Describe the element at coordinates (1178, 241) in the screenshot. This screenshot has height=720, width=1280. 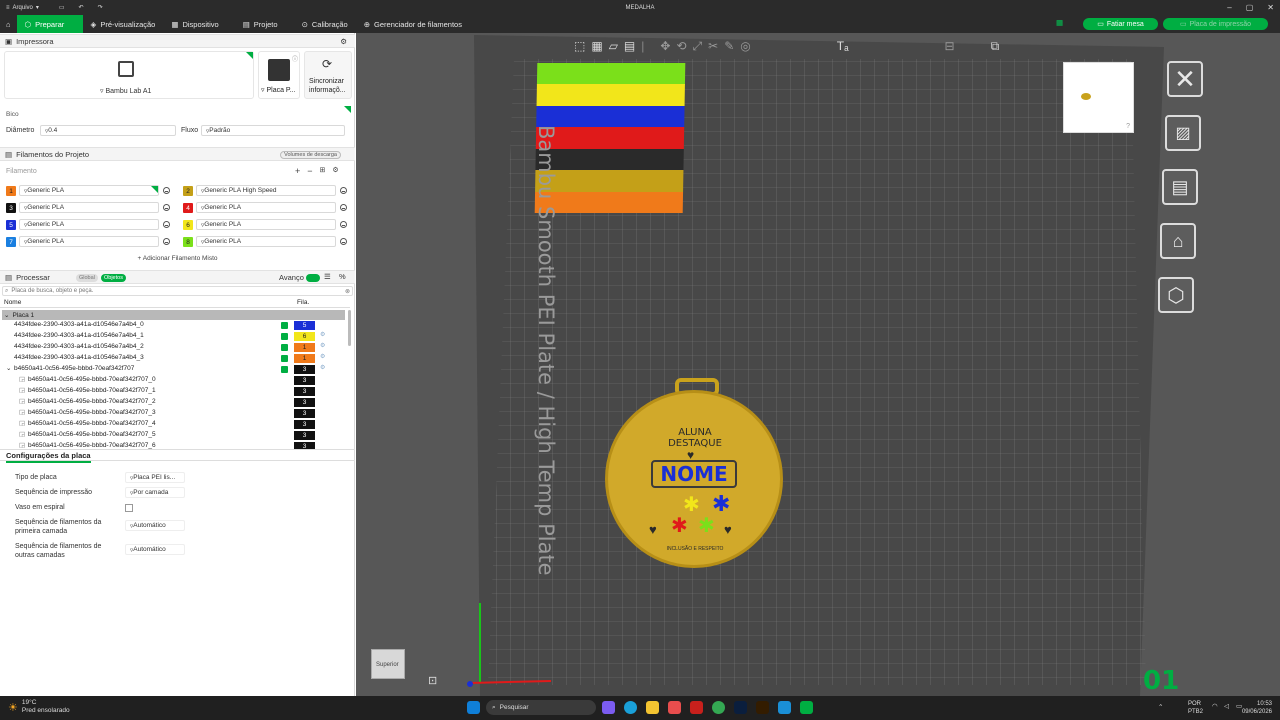
I see `lock-icon: ⌂` at that location.